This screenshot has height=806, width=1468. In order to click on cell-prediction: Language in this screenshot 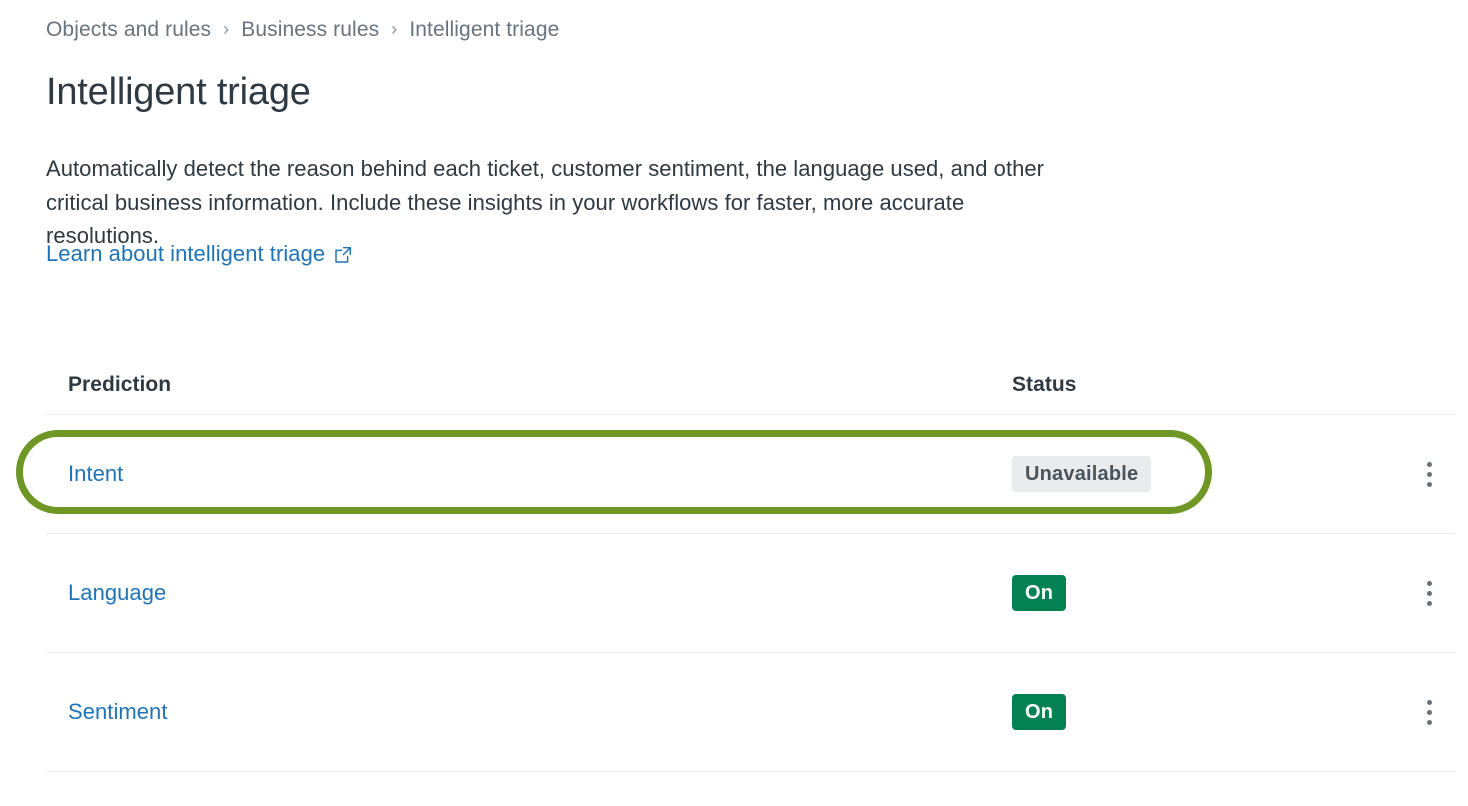, I will do `click(540, 593)`.